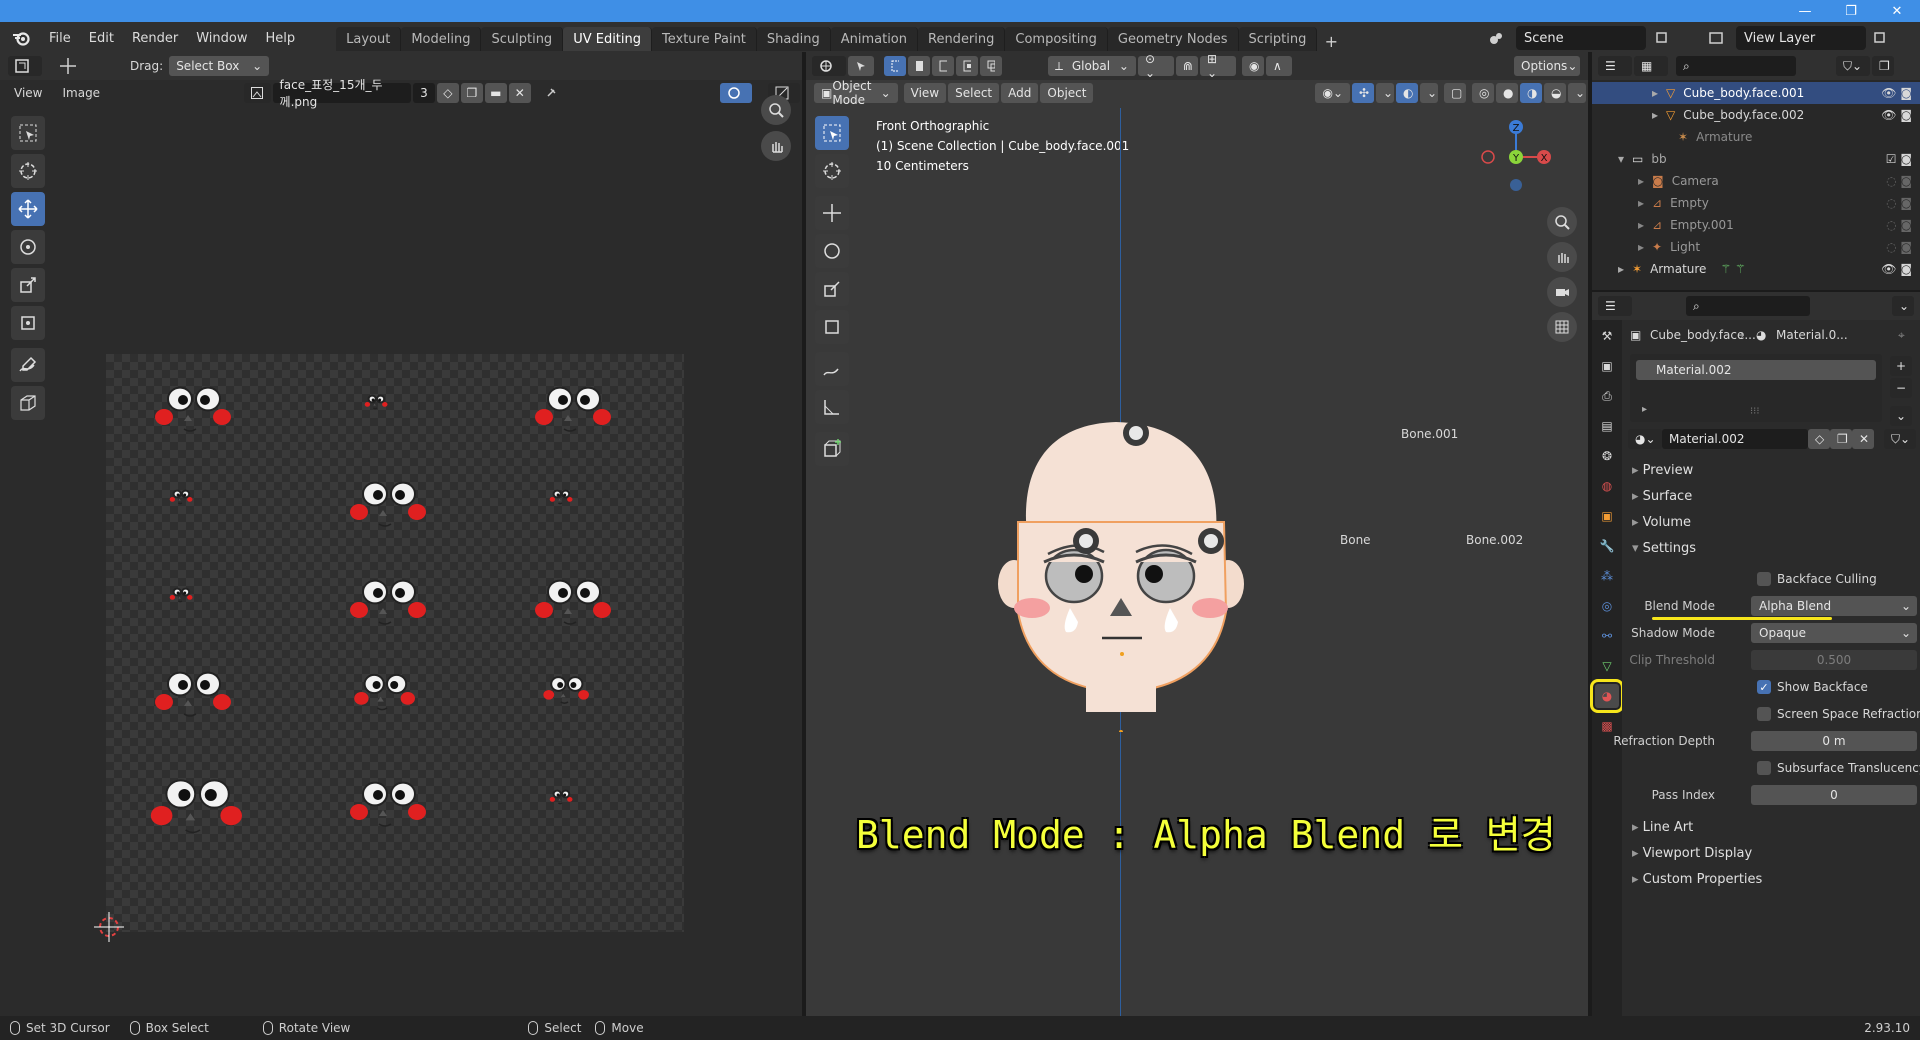 The width and height of the screenshot is (1920, 1040). What do you see at coordinates (1607, 396) in the screenshot?
I see `output-tab-icon: ⎙` at bounding box center [1607, 396].